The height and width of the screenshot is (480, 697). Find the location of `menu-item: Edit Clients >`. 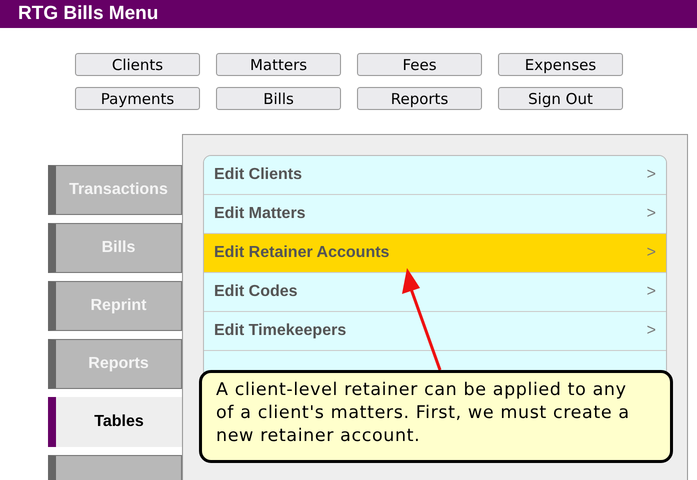

menu-item: Edit Clients > is located at coordinates (435, 175).